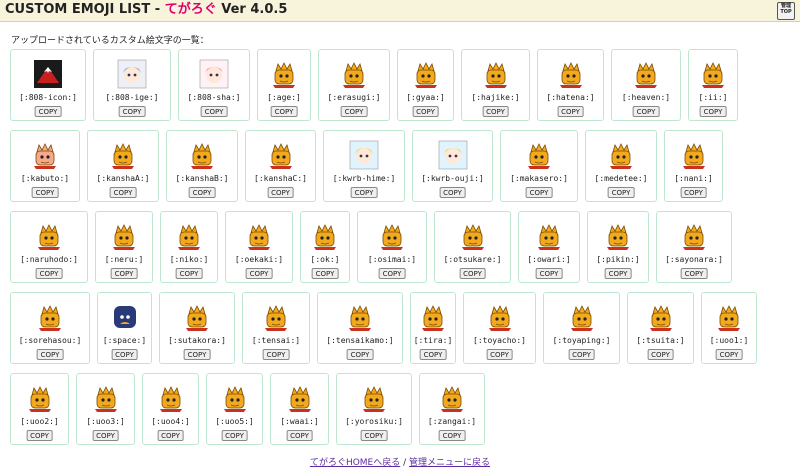 The image size is (800, 473). What do you see at coordinates (449, 463) in the screenshot?
I see `admin-menu-link: 管理メニューに戻る` at bounding box center [449, 463].